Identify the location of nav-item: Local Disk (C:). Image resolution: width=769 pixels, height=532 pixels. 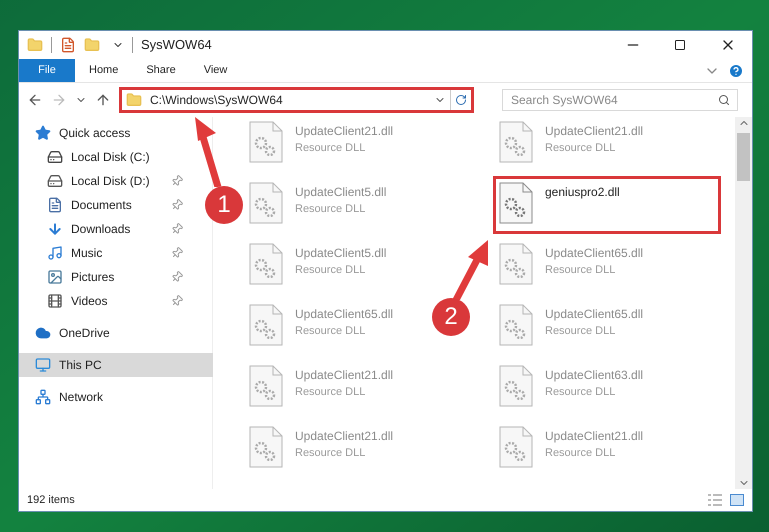
(105, 157).